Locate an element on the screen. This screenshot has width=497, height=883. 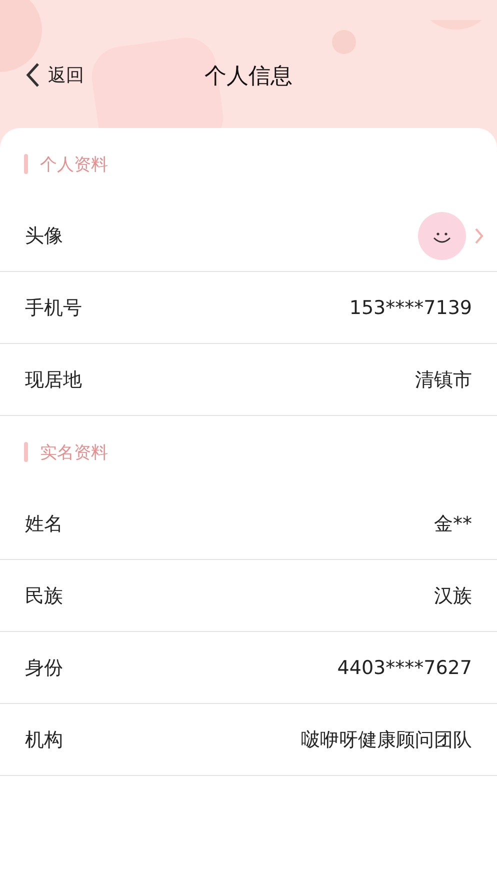
info-row: 机构 啵咿呀健康顾问团队 is located at coordinates (248, 740).